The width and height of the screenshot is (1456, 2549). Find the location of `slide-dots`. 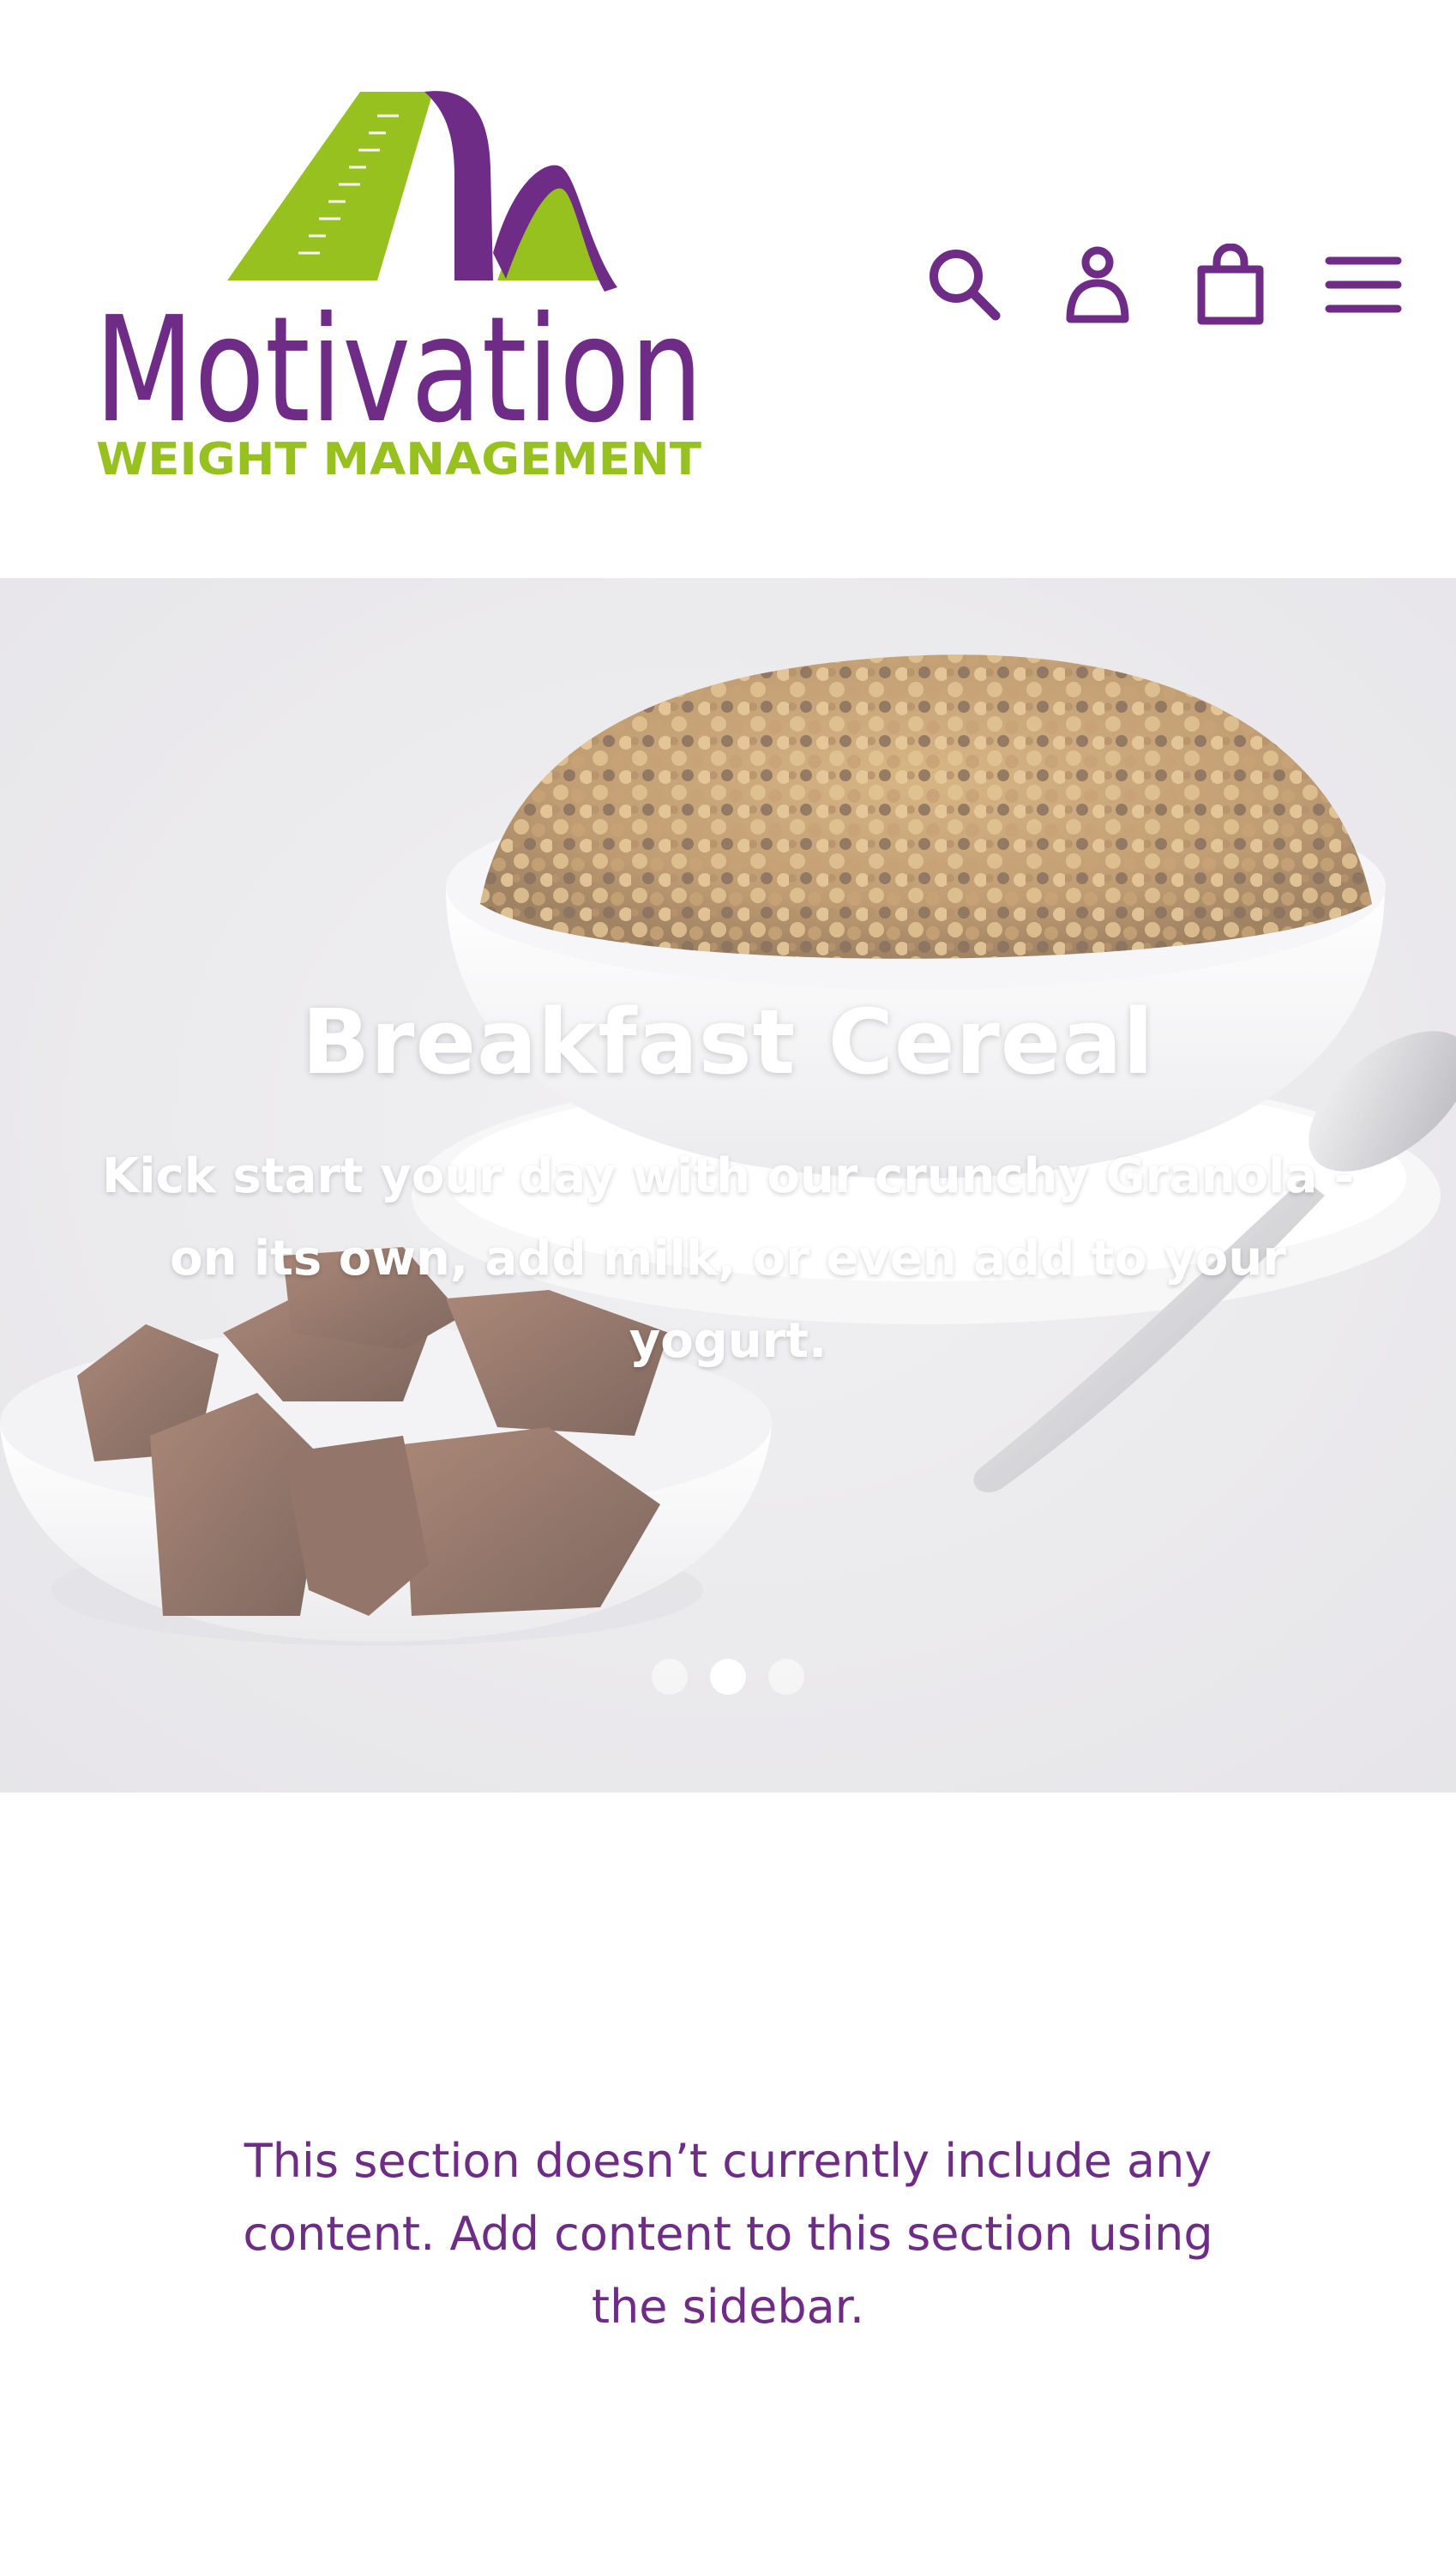

slide-dots is located at coordinates (728, 1677).